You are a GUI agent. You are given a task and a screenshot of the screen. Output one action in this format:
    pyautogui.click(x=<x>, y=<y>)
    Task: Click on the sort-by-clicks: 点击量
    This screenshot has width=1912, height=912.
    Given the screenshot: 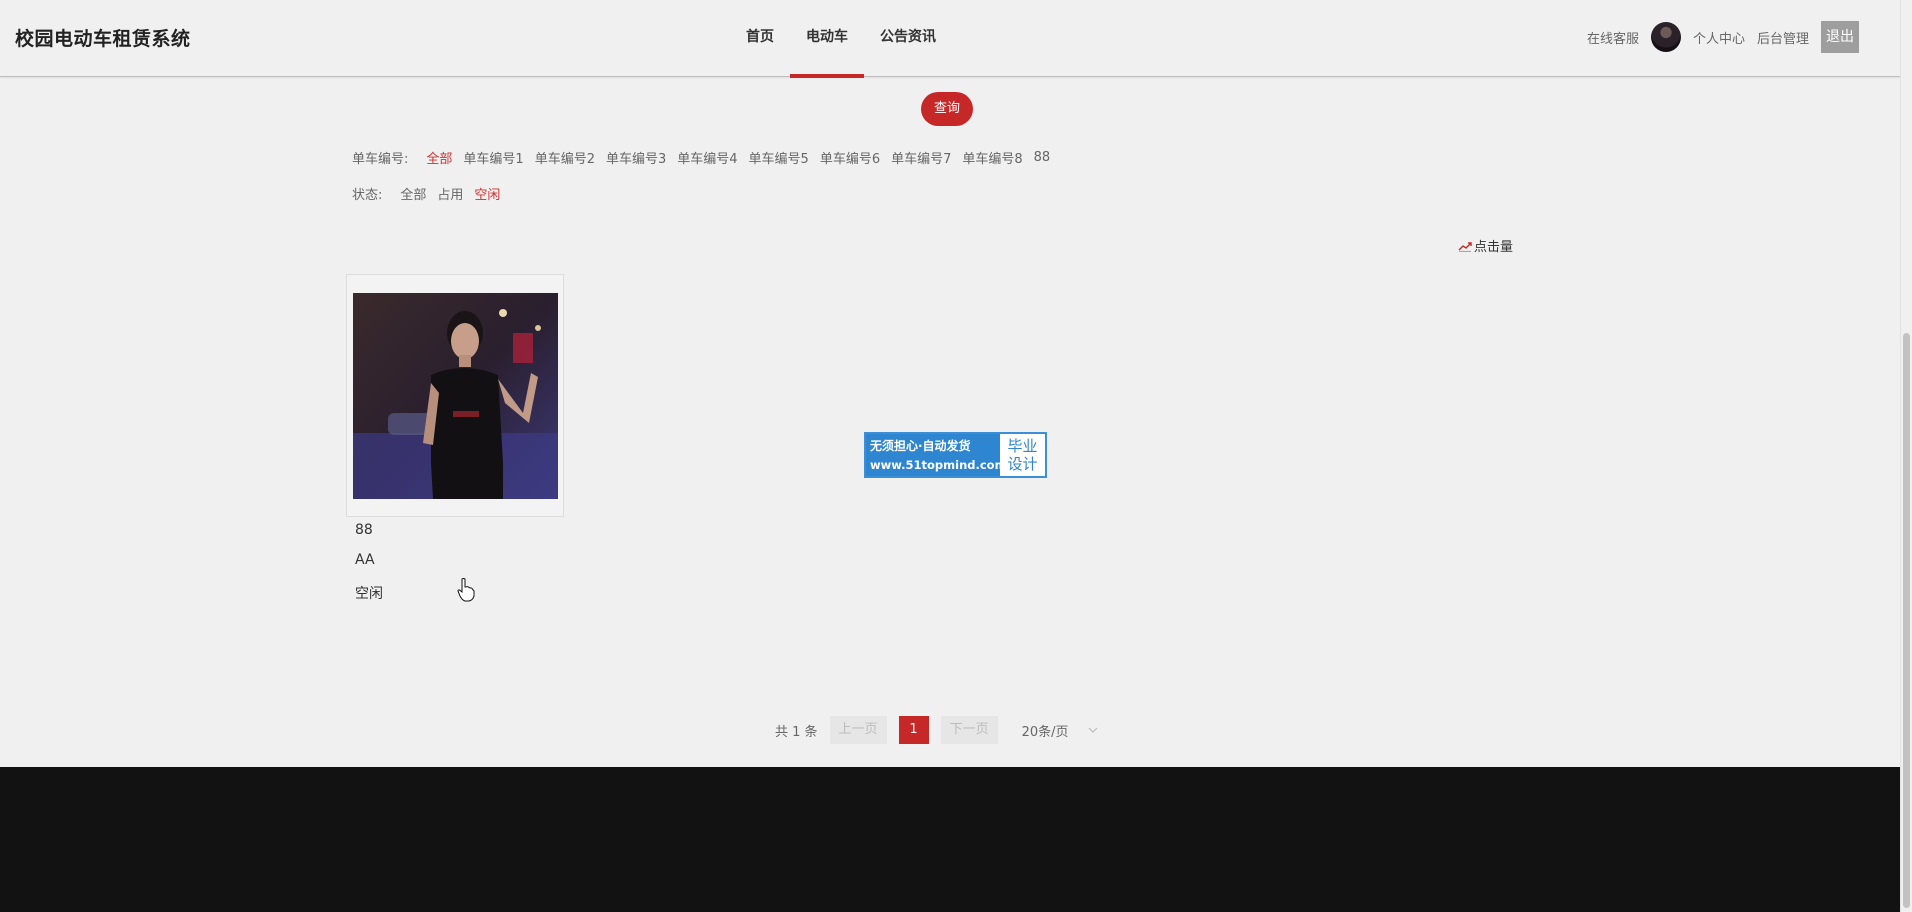 What is the action you would take?
    pyautogui.click(x=1485, y=245)
    